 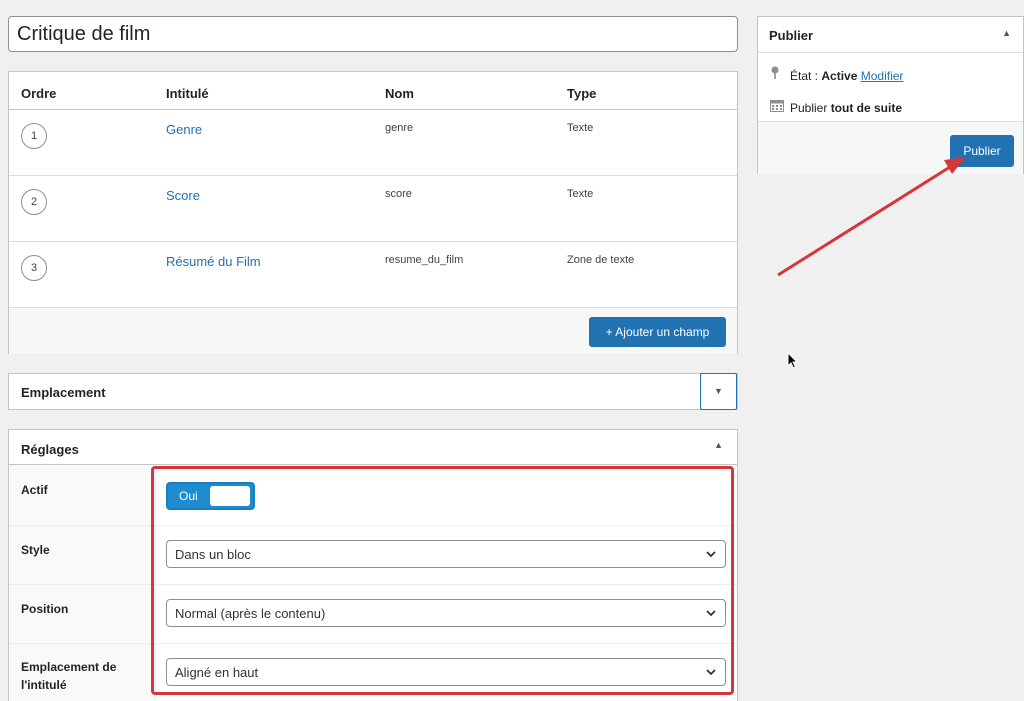 What do you see at coordinates (871, 217) in the screenshot?
I see `annotation-arrow` at bounding box center [871, 217].